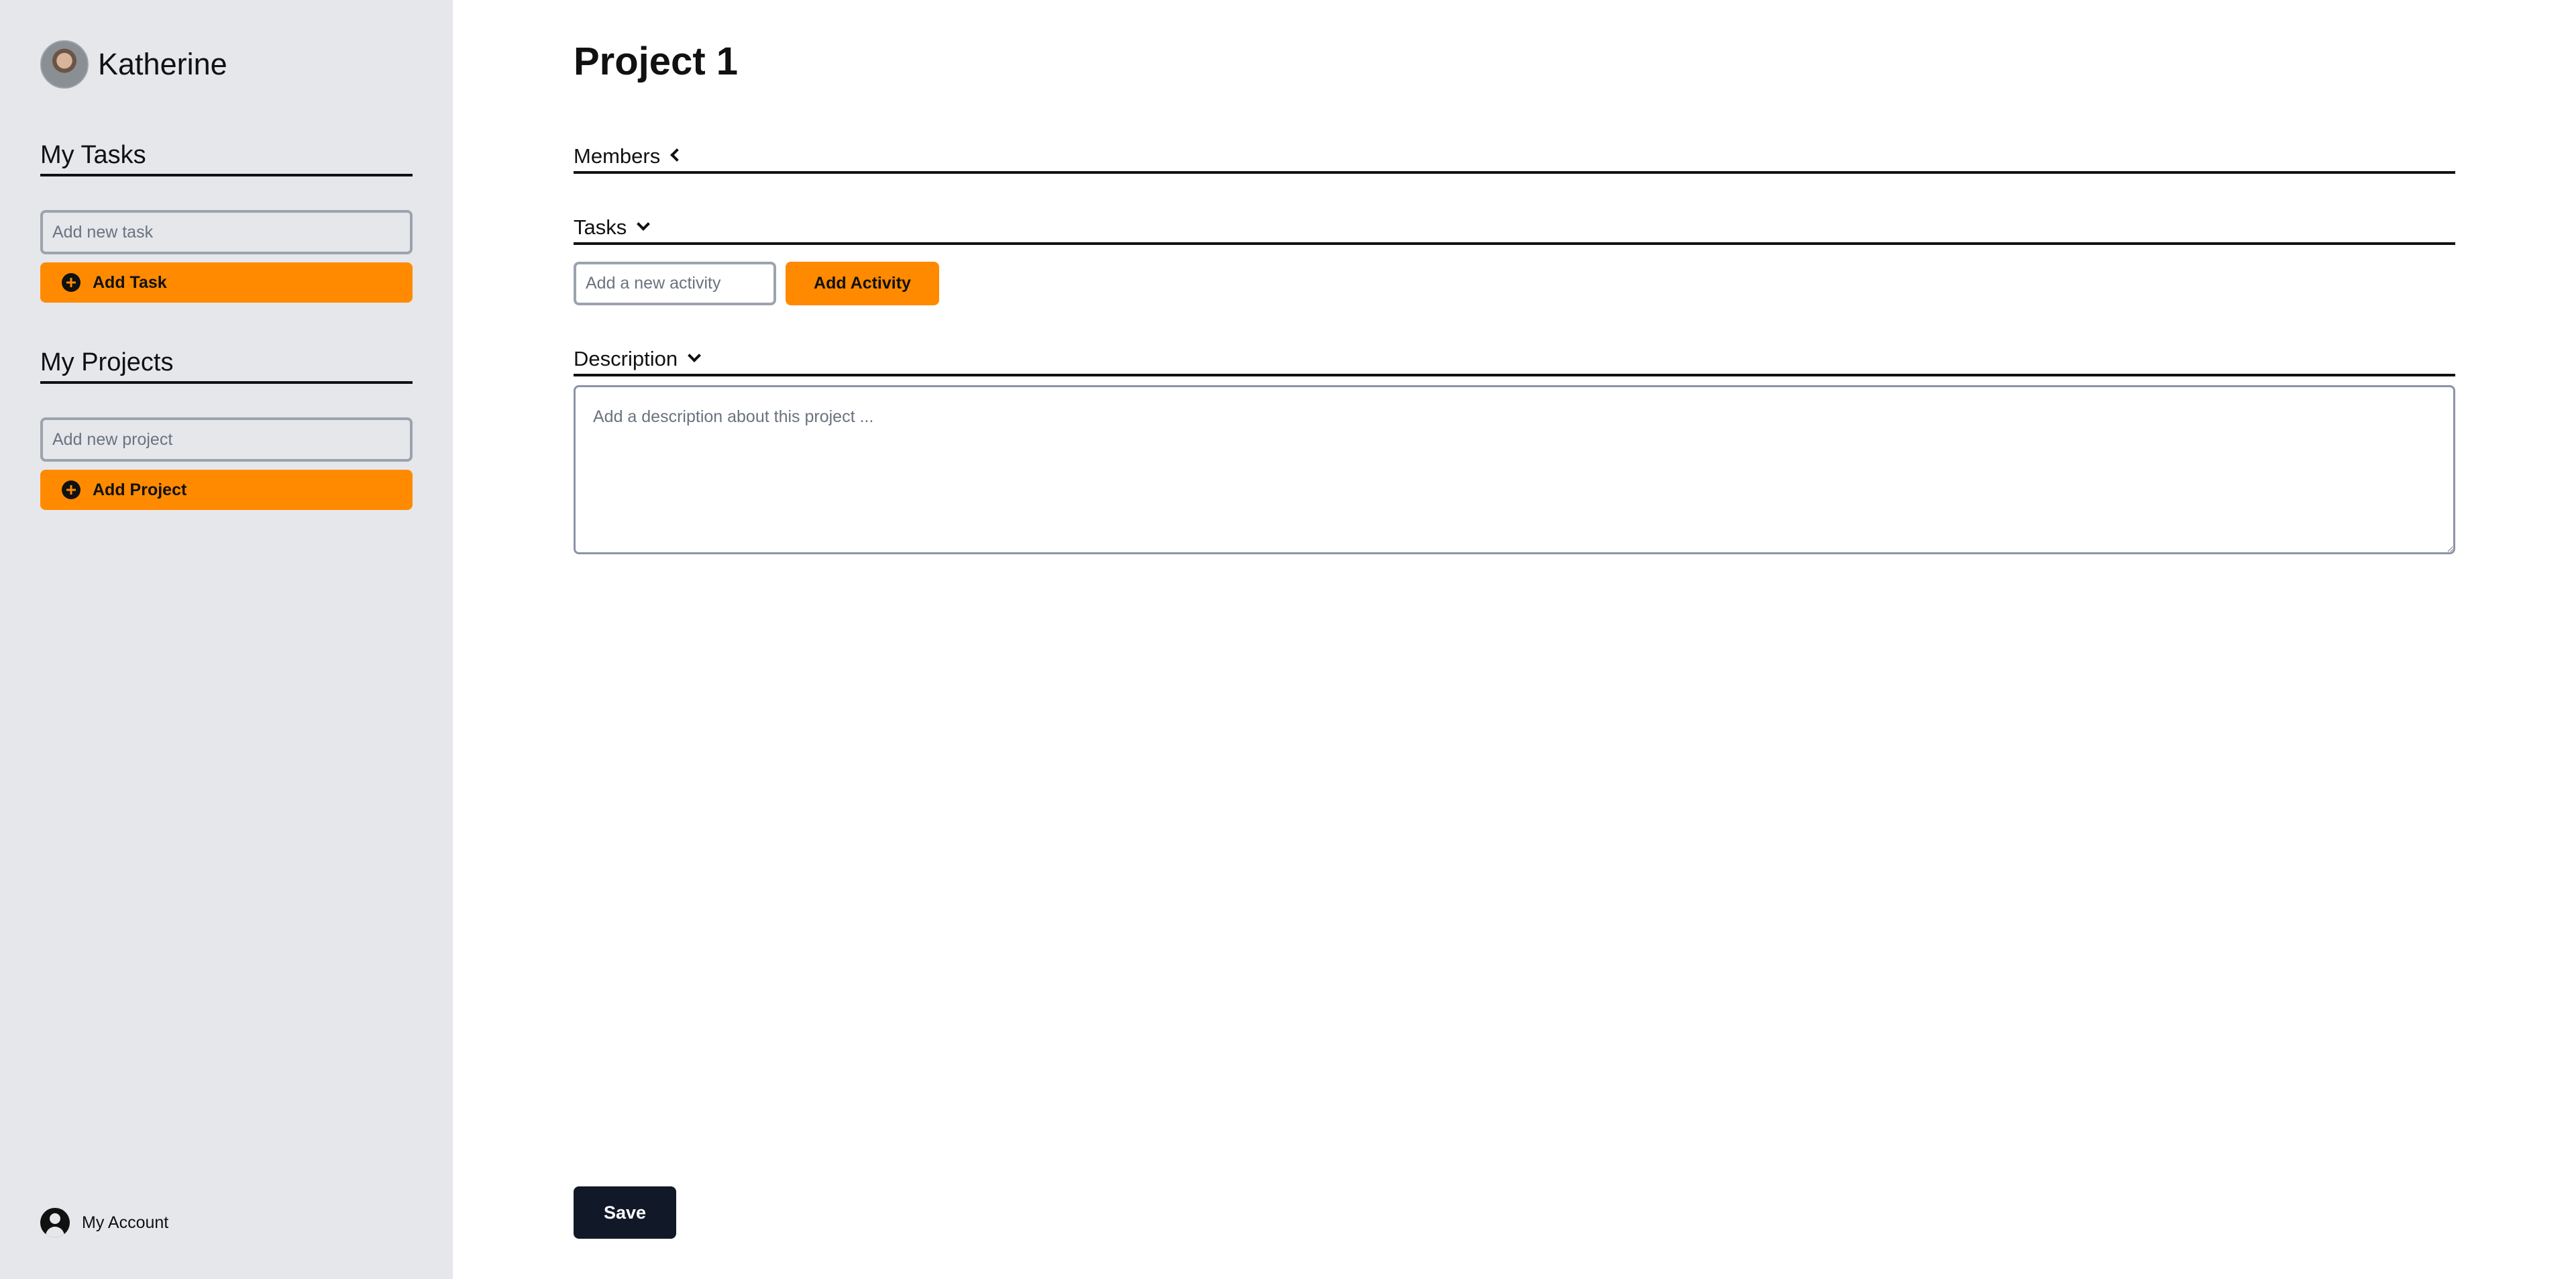 The height and width of the screenshot is (1279, 2576). Describe the element at coordinates (1514, 230) in the screenshot. I see `tasks-header: Tasks` at that location.